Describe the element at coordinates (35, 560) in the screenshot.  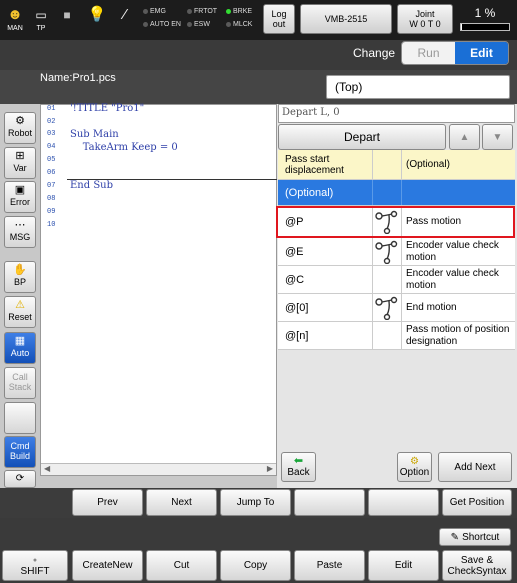
I see `shift-indicator-icon: ●` at that location.